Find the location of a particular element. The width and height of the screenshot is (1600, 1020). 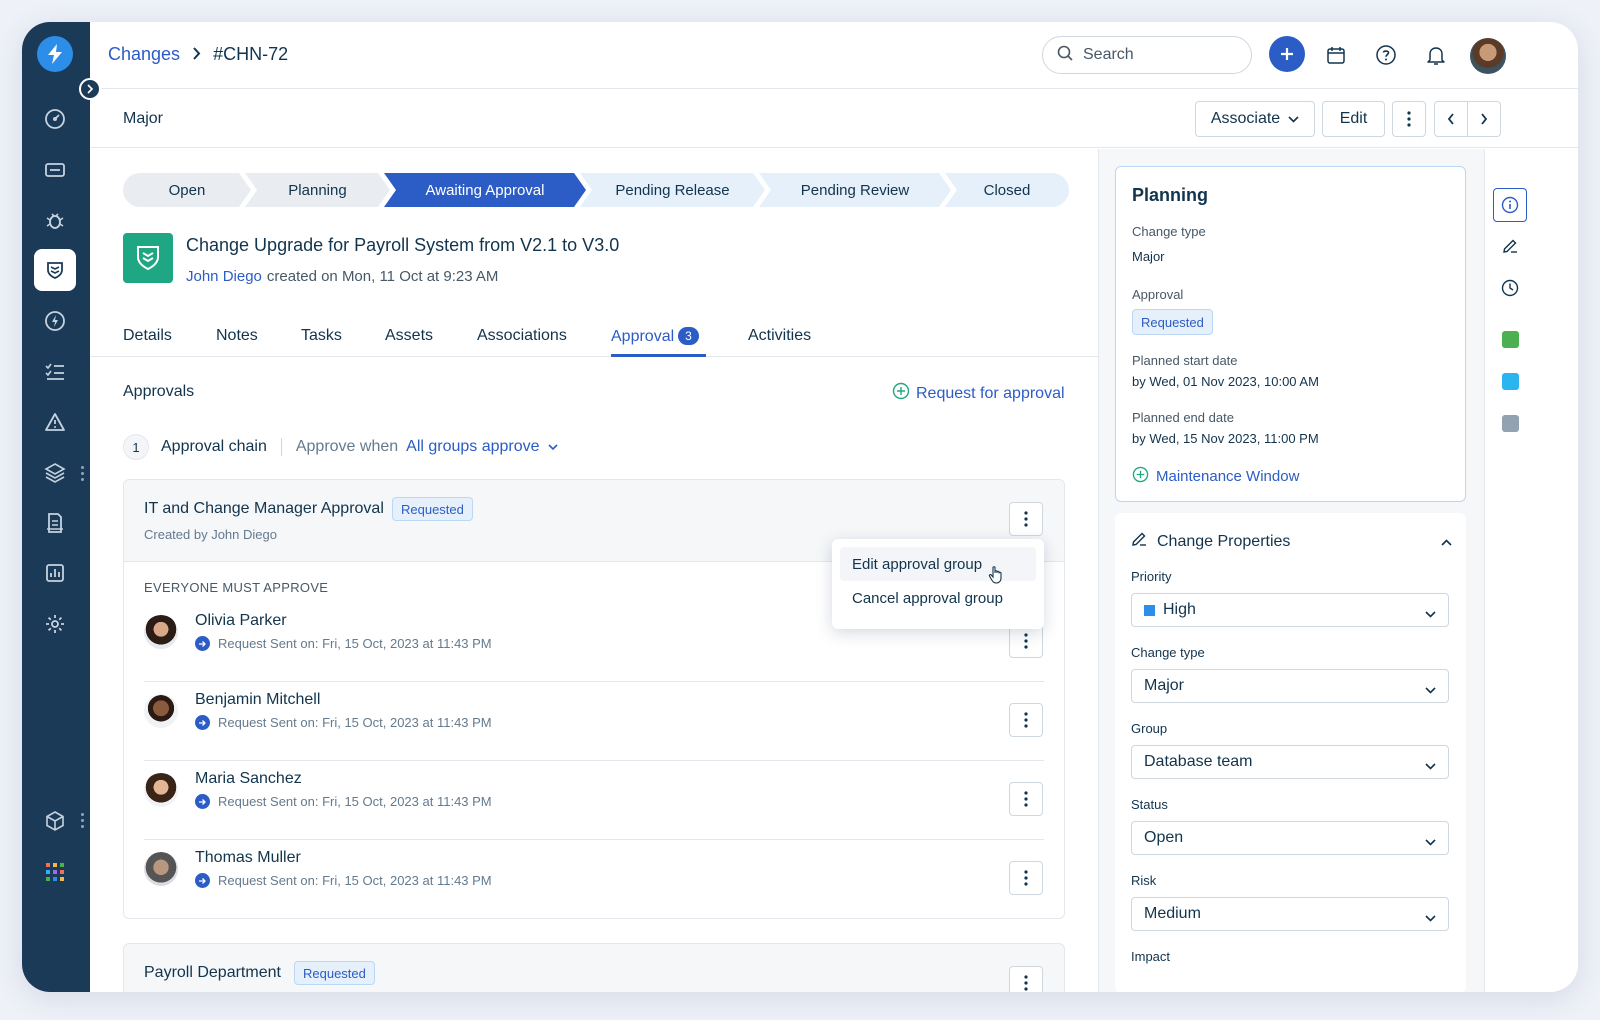

author-link: John Diego is located at coordinates (224, 276).